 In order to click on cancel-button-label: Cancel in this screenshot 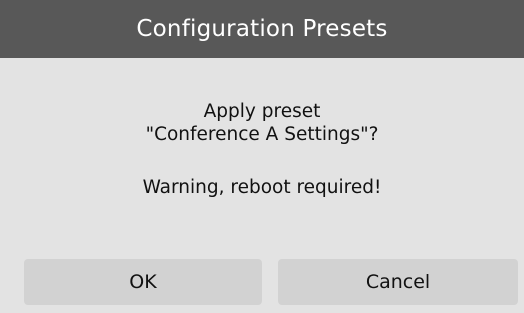, I will do `click(398, 282)`.